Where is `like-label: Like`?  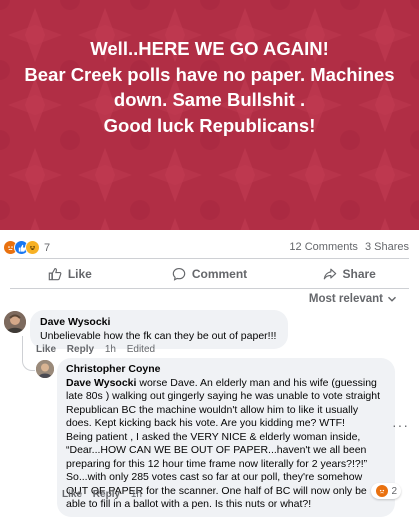 like-label: Like is located at coordinates (79, 274).